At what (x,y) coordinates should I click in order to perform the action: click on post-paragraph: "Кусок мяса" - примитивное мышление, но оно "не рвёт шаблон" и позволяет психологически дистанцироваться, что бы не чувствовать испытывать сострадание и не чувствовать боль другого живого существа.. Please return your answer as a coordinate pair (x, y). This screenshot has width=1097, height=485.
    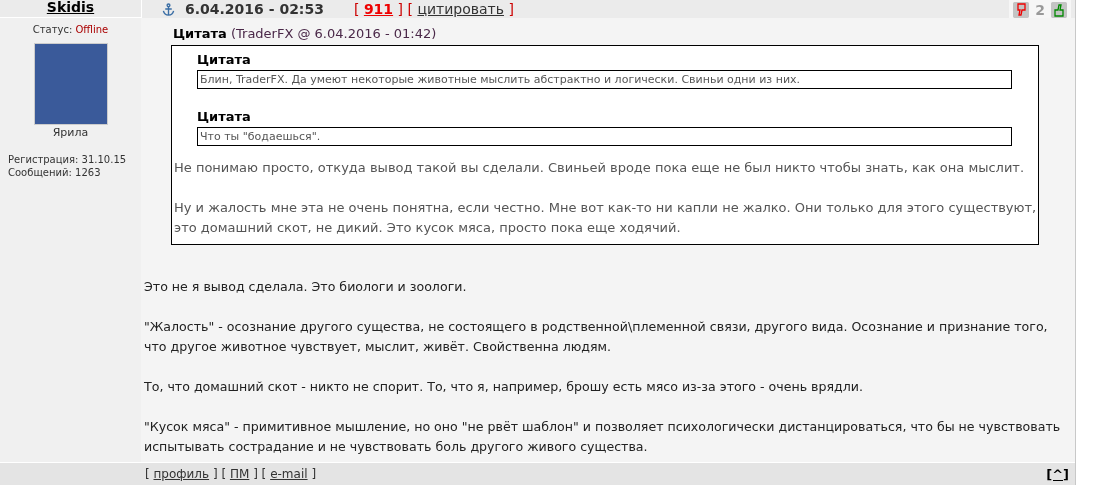
    Looking at the image, I should click on (603, 437).